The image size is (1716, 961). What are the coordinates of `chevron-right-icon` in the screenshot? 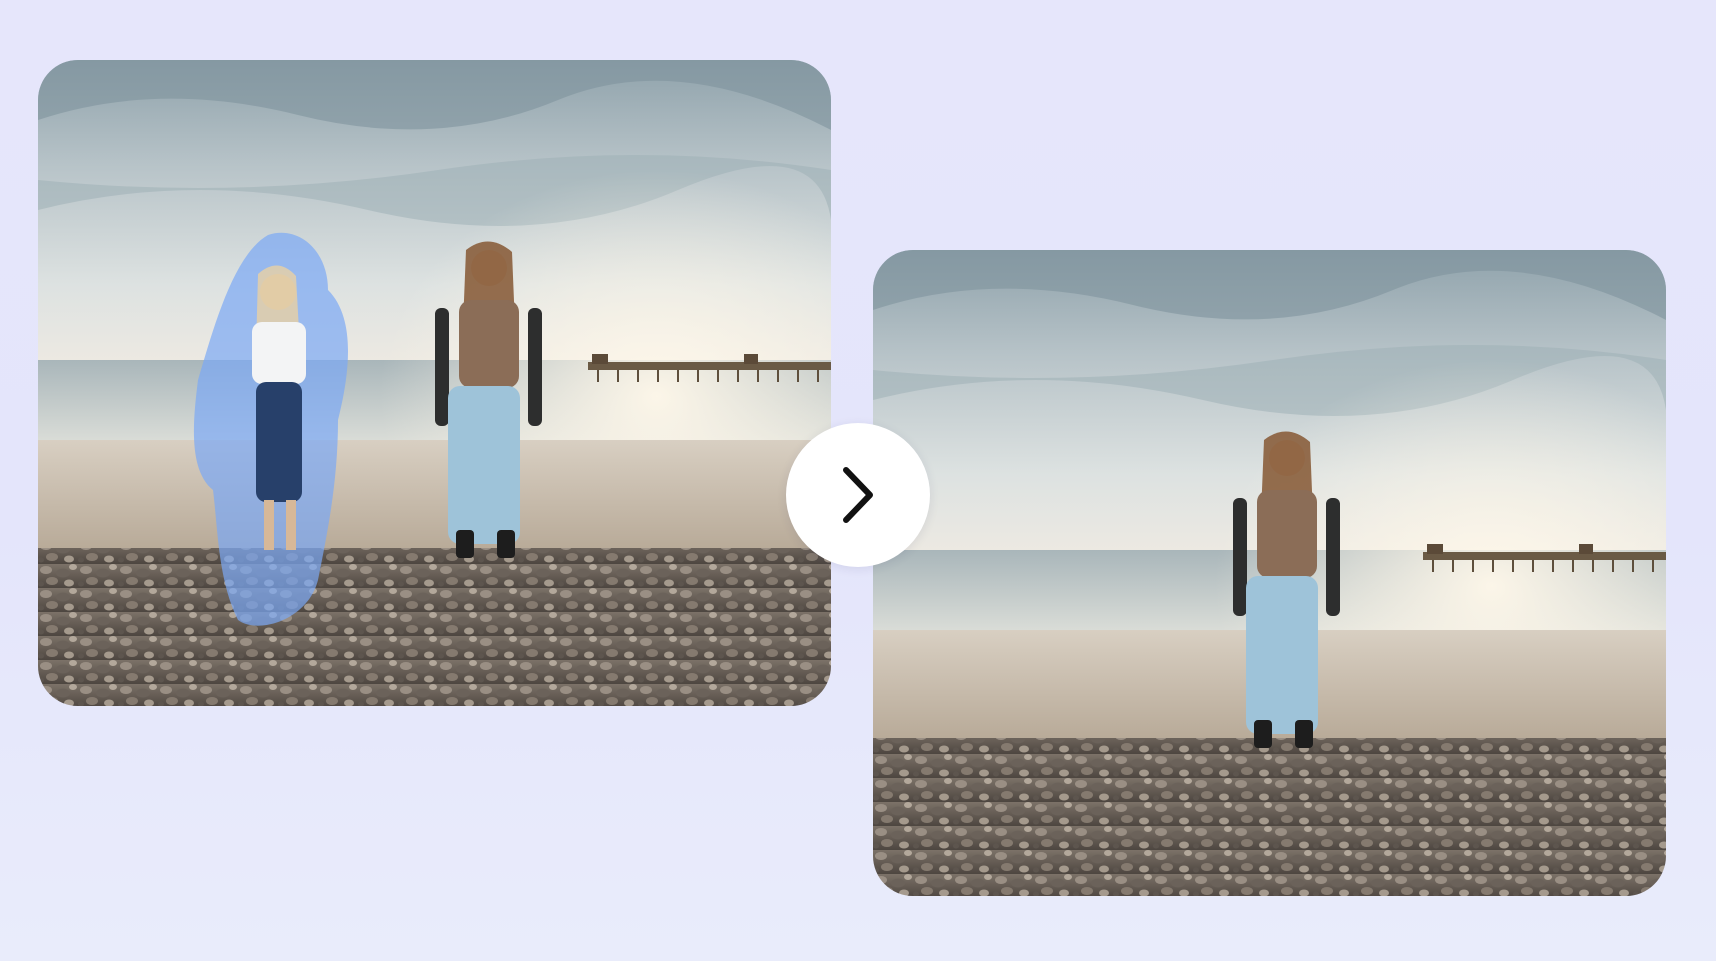 It's located at (858, 495).